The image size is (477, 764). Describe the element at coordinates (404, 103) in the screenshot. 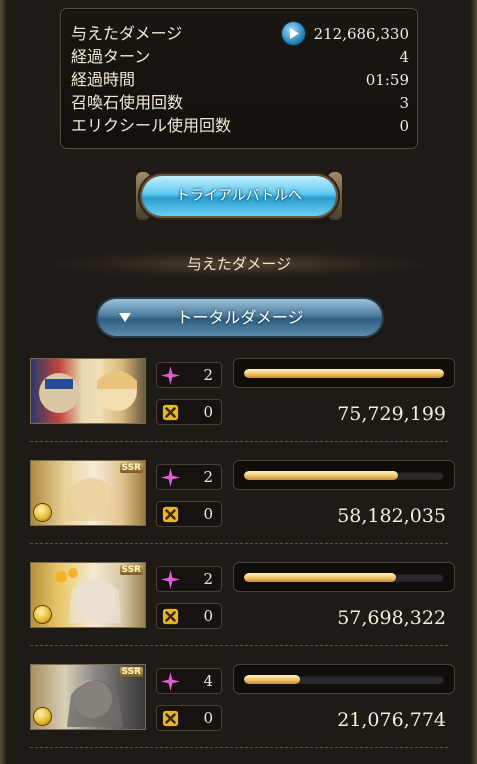

I see `summary-value: 3` at that location.